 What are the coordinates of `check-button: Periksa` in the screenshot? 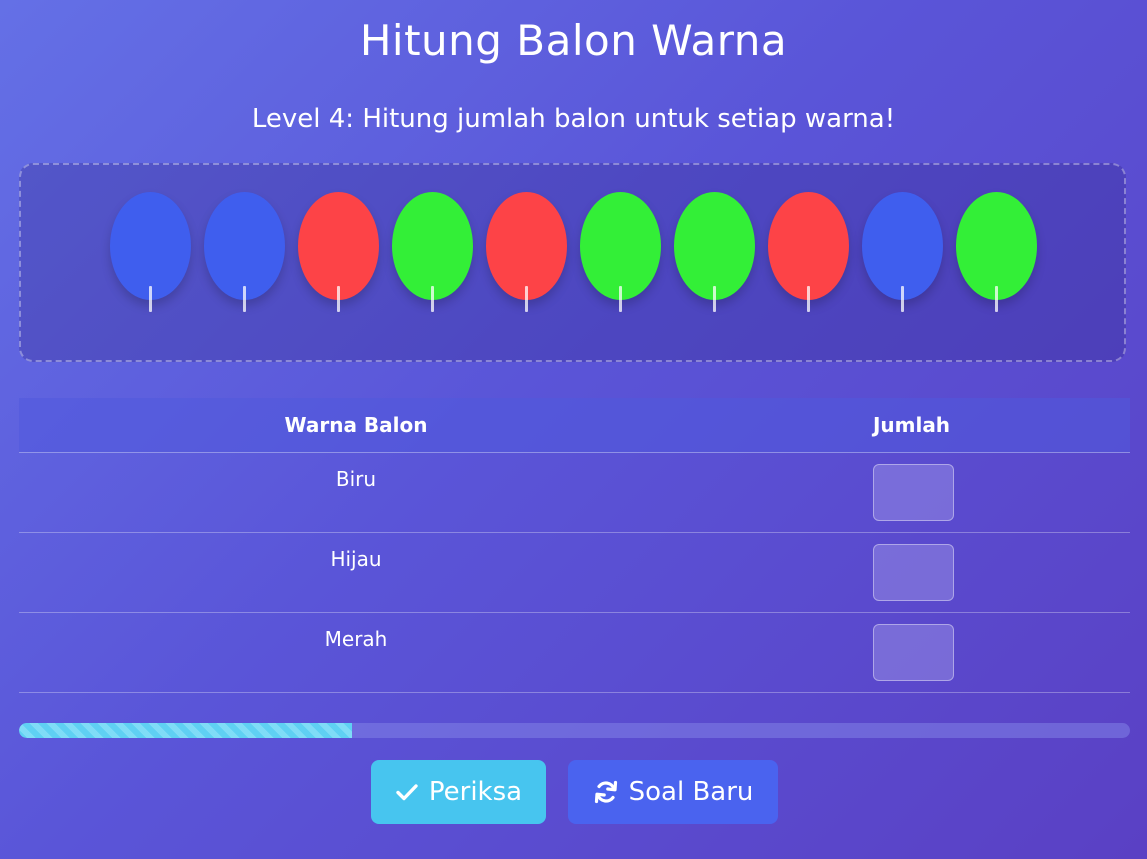 It's located at (458, 792).